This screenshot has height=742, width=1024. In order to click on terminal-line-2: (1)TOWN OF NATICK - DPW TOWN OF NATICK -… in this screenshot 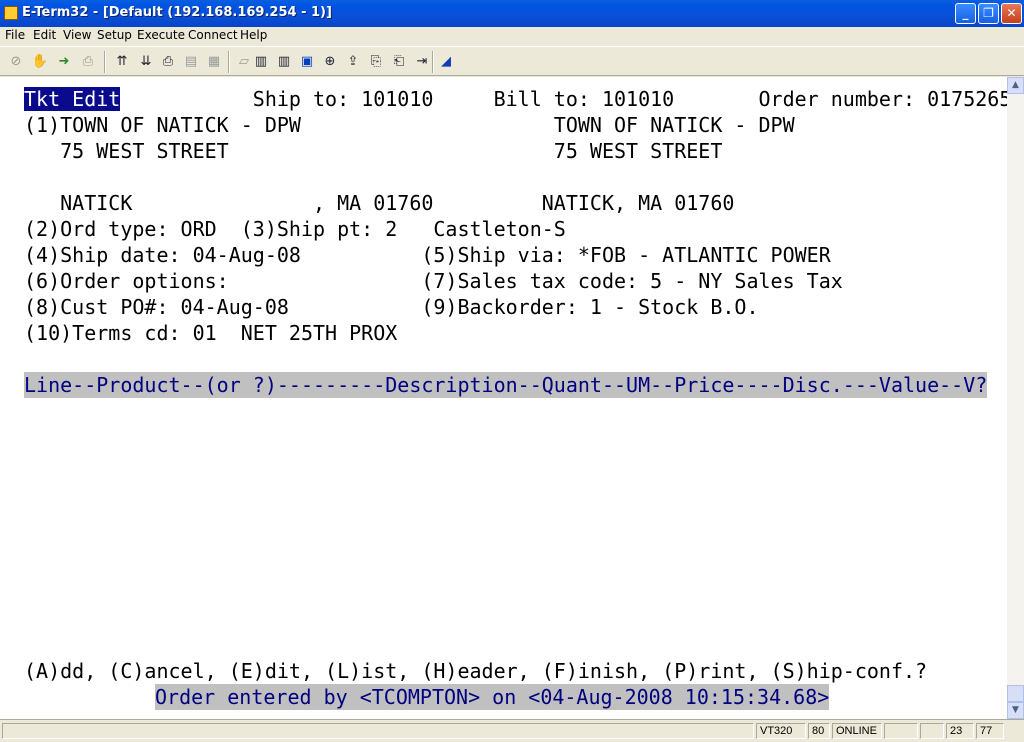, I will do `click(409, 125)`.